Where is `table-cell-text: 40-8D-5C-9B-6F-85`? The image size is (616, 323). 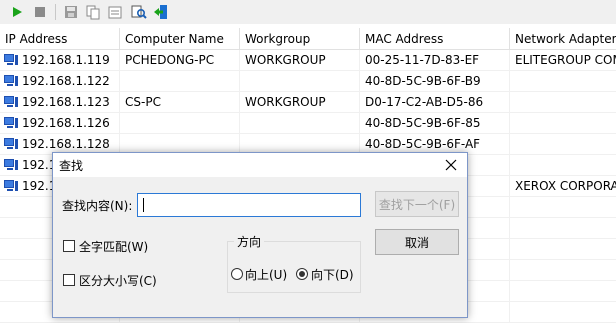
table-cell-text: 40-8D-5C-9B-6F-85 is located at coordinates (423, 123).